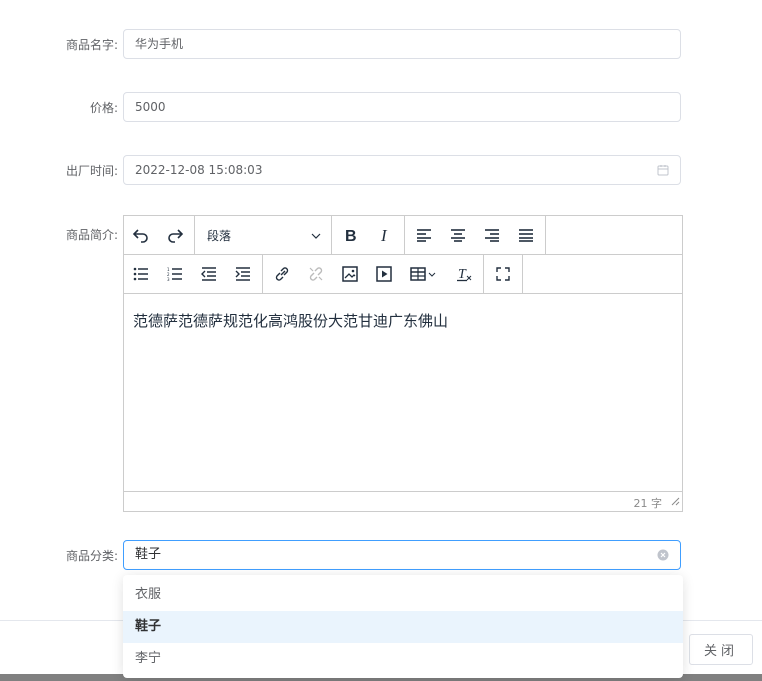 The height and width of the screenshot is (681, 762). Describe the element at coordinates (648, 503) in the screenshot. I see `word-count: 21 字` at that location.